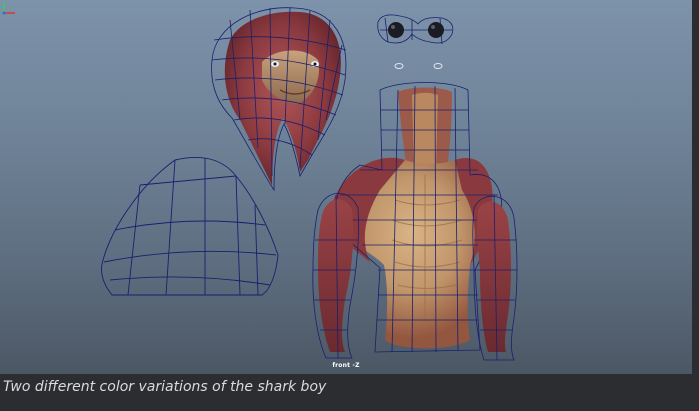  What do you see at coordinates (190, 226) in the screenshot?
I see `cap-uv-island` at bounding box center [190, 226].